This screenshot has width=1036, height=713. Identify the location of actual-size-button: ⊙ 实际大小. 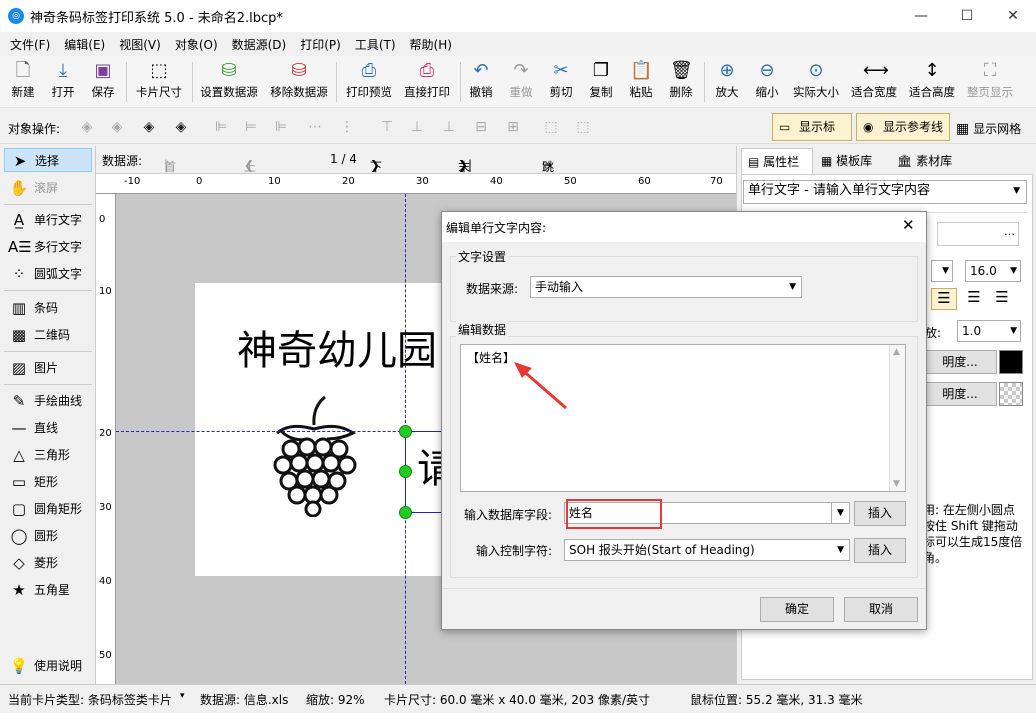
(816, 83).